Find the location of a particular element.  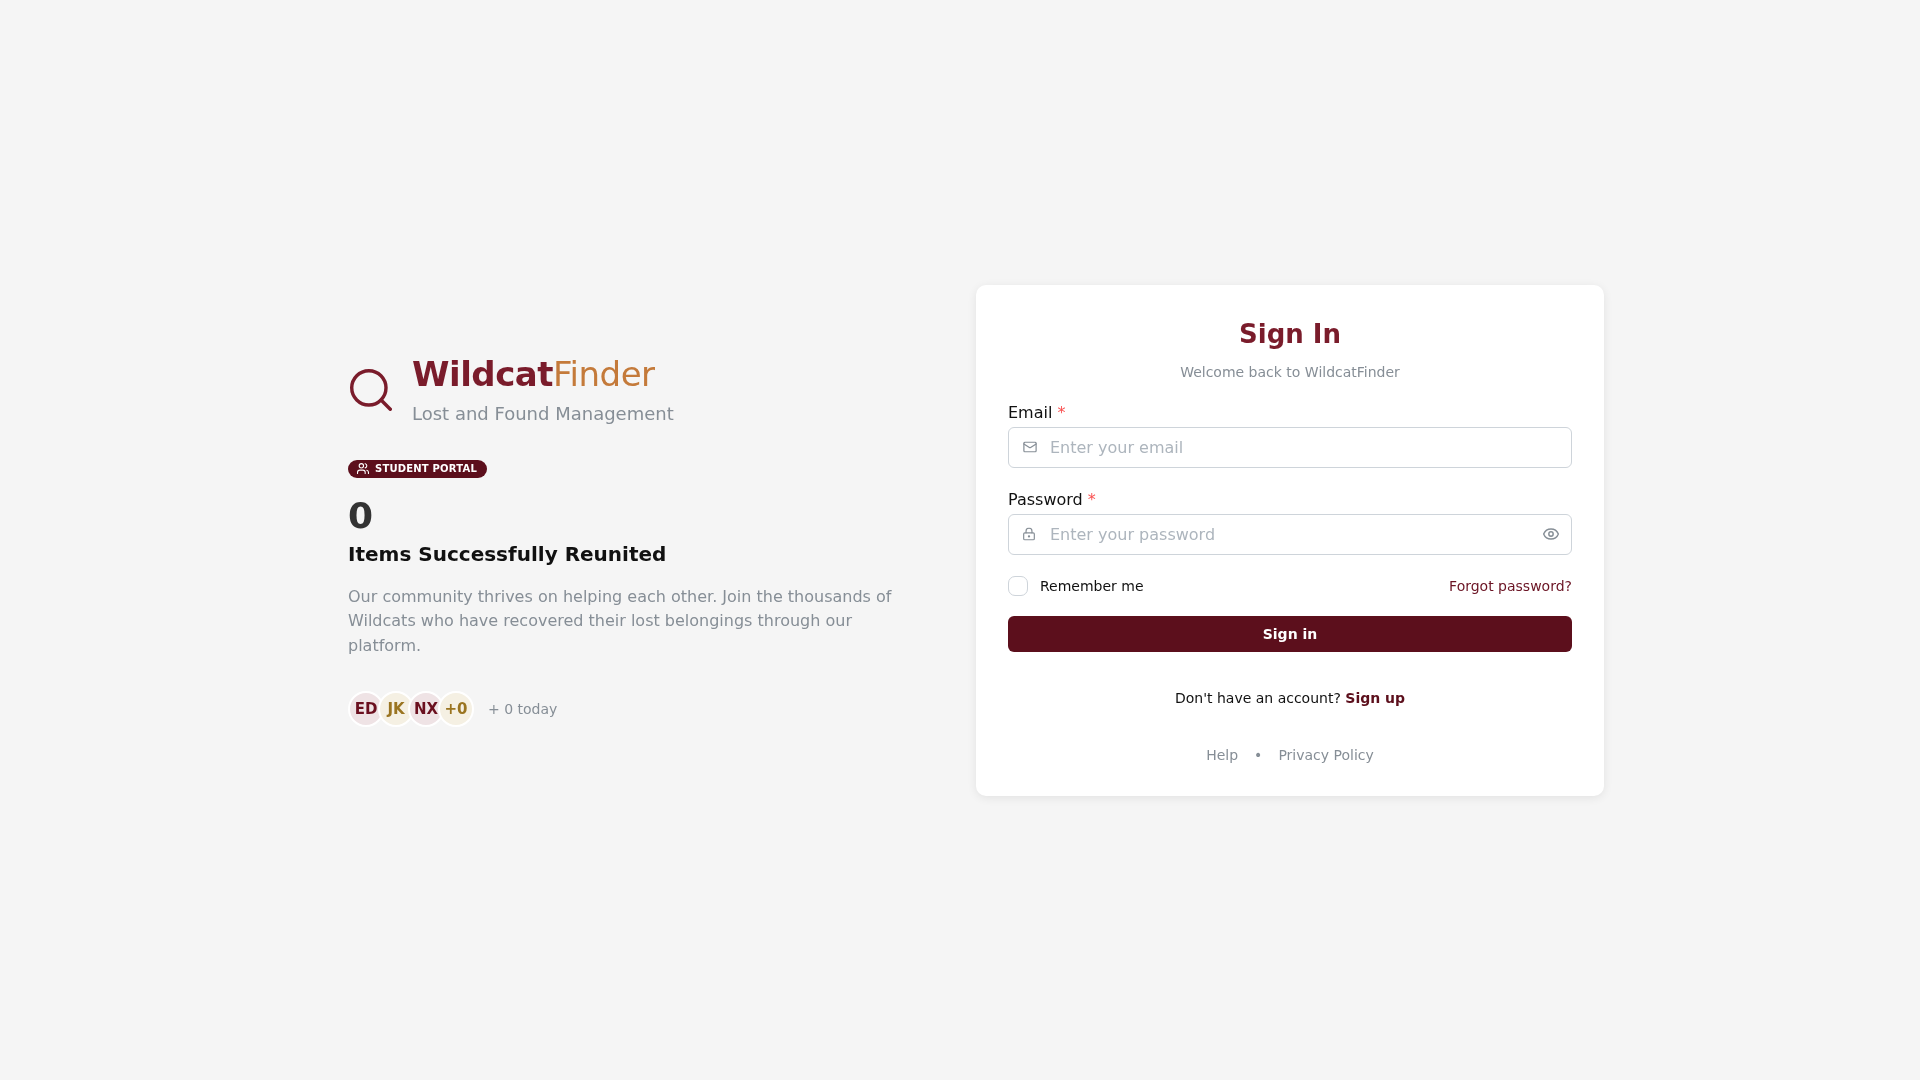

signup-prompt: Don't have an account? Sign up is located at coordinates (1290, 698).